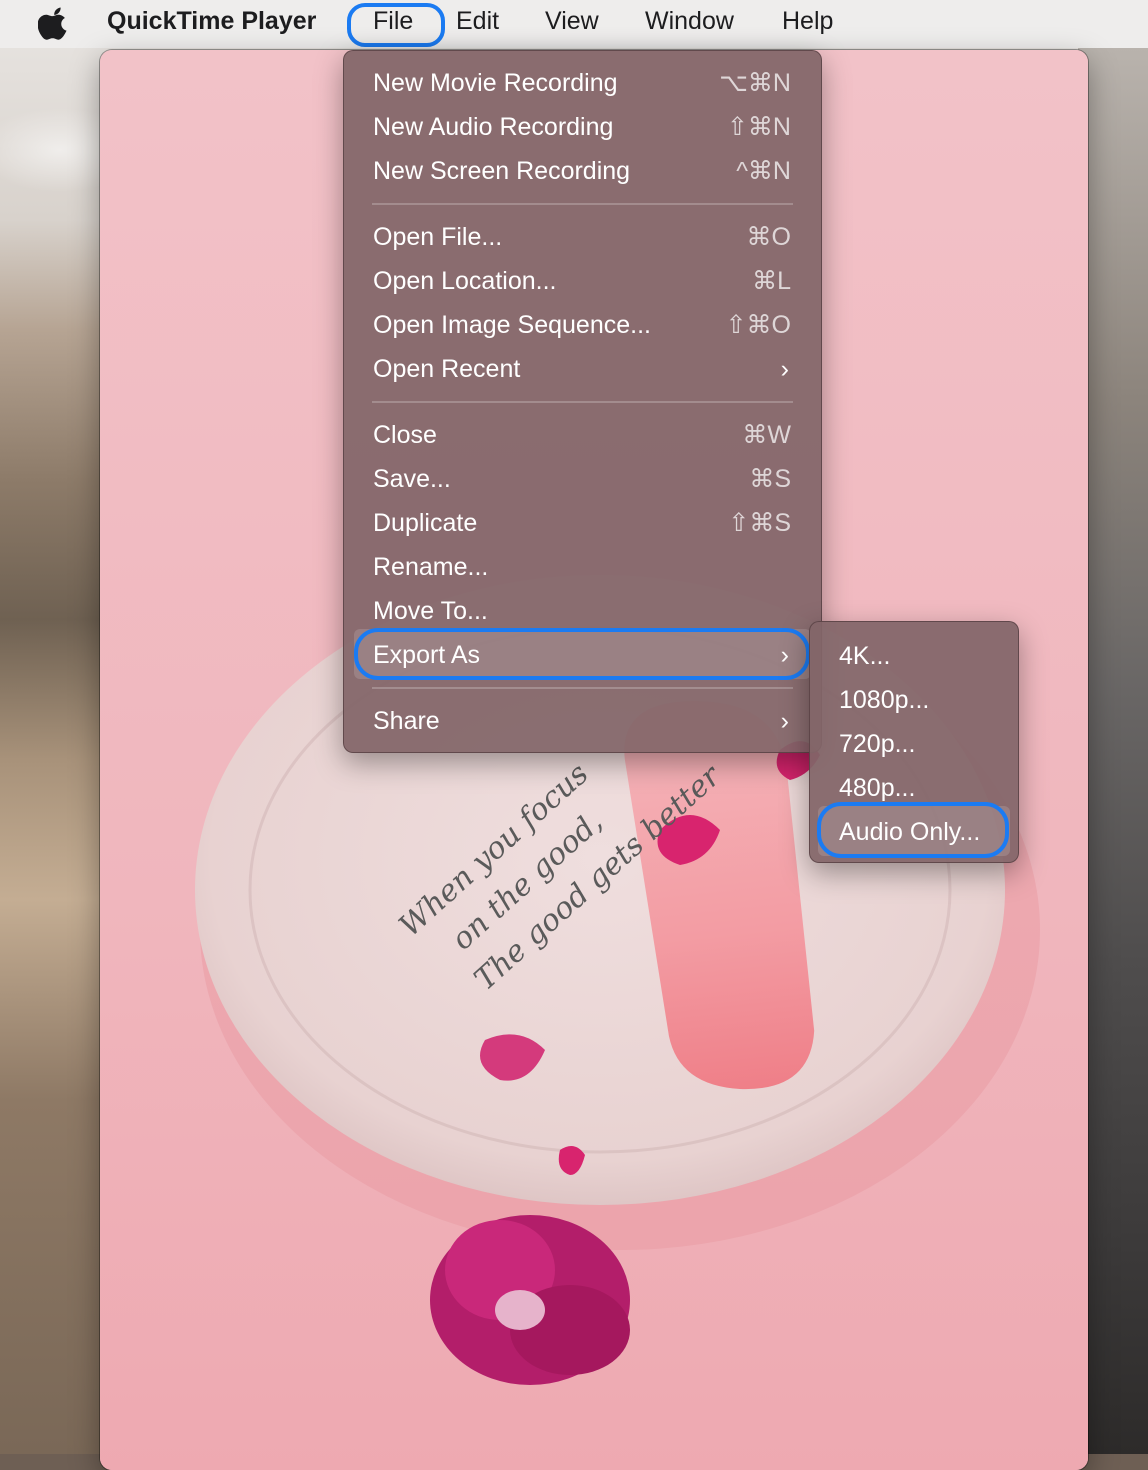 The image size is (1148, 1470). I want to click on desktop-wallpaper-right, so click(1113, 751).